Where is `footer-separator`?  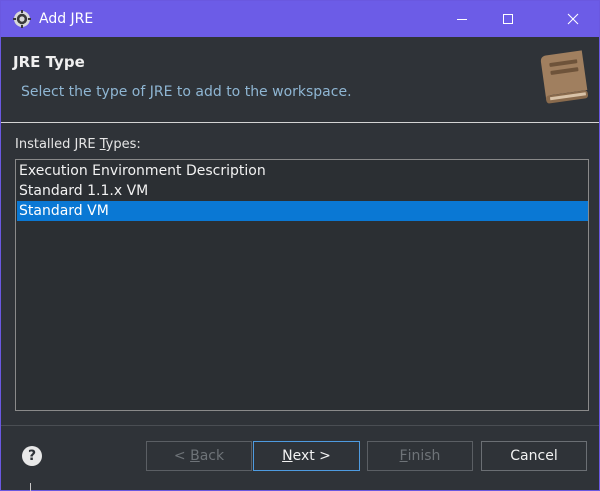 footer-separator is located at coordinates (300, 425).